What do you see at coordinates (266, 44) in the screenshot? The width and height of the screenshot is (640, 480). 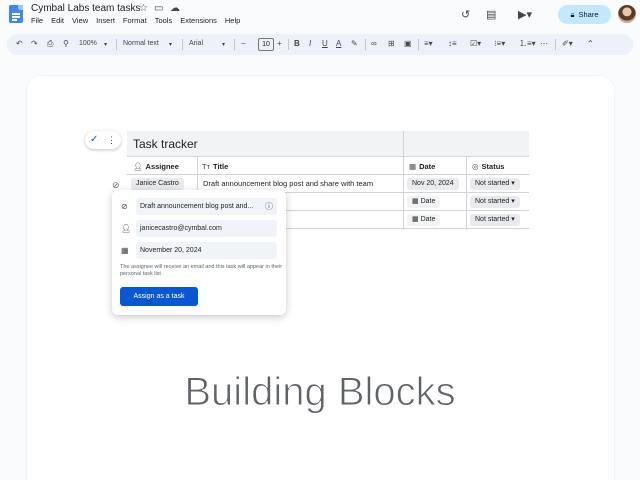 I see `font-size-input: 10` at bounding box center [266, 44].